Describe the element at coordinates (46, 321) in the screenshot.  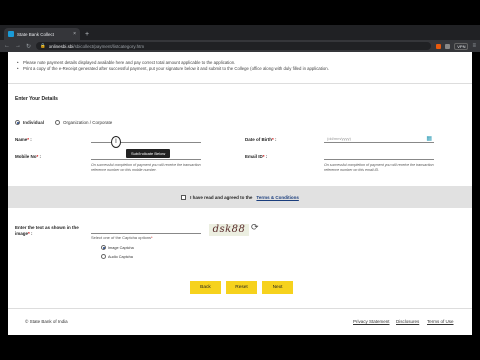
I see `footer-copyright: © State Bank of India` at that location.